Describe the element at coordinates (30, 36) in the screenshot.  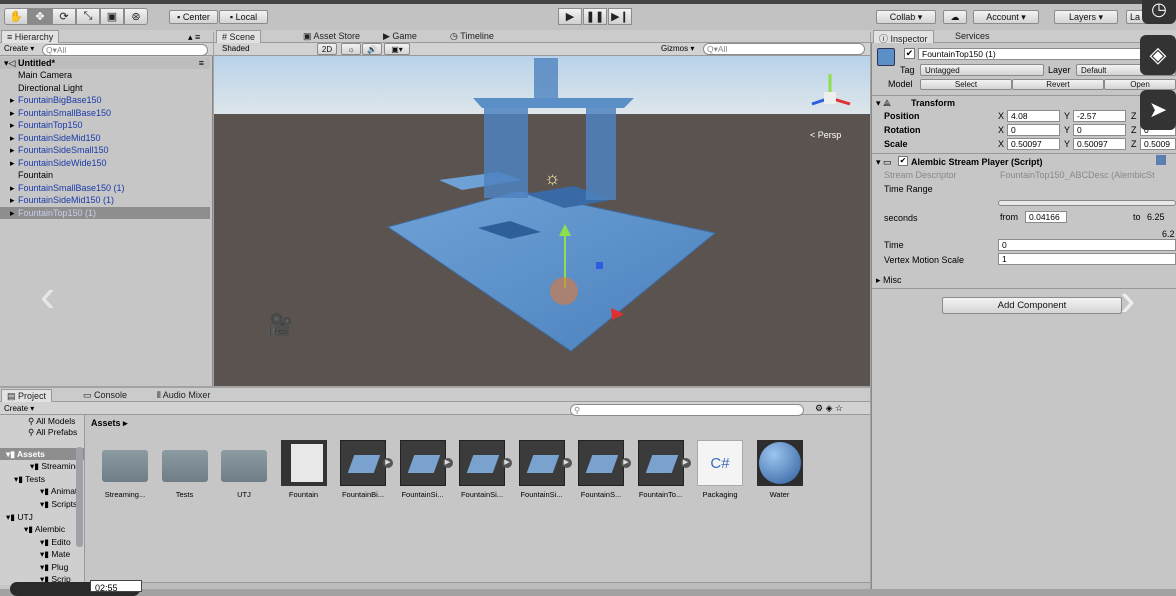
I see `tab-hierarchy: ≡ Hierarchy` at that location.